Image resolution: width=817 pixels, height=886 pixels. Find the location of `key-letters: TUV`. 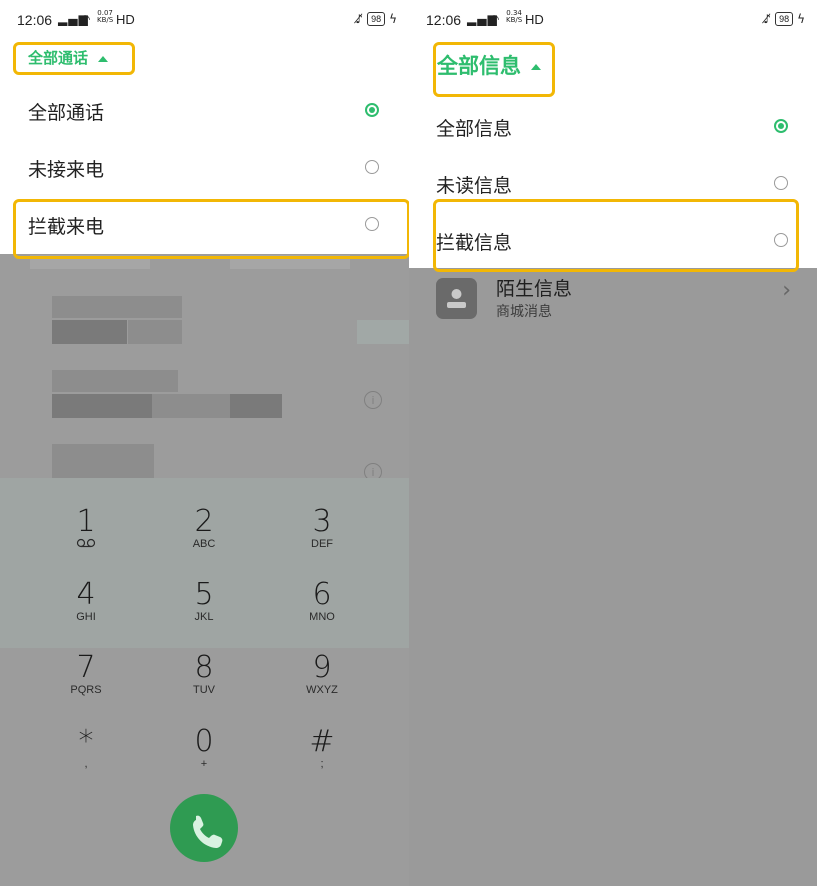

key-letters: TUV is located at coordinates (204, 690).